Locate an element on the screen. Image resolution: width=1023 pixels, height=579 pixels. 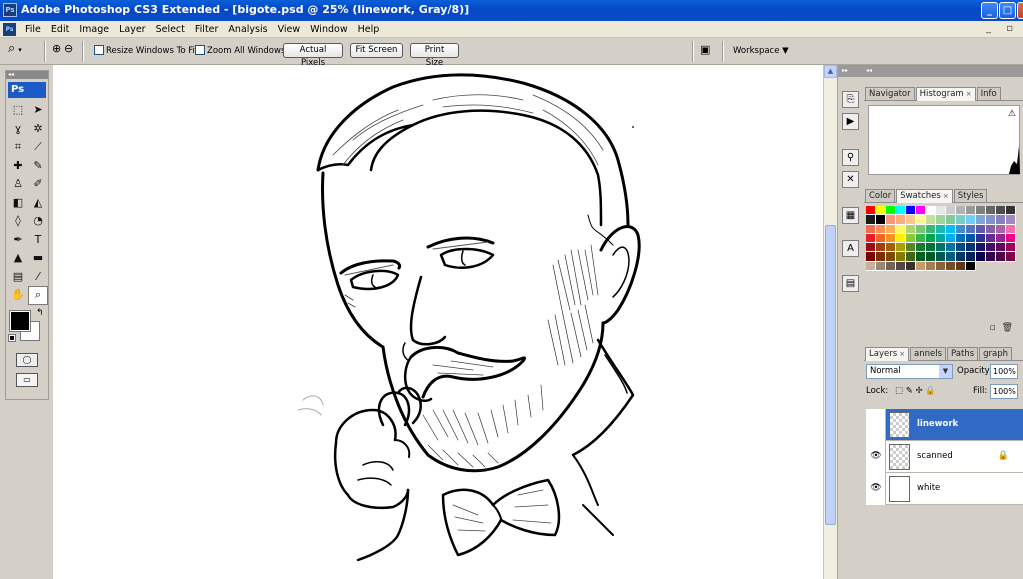
menu-view: View is located at coordinates (289, 29).